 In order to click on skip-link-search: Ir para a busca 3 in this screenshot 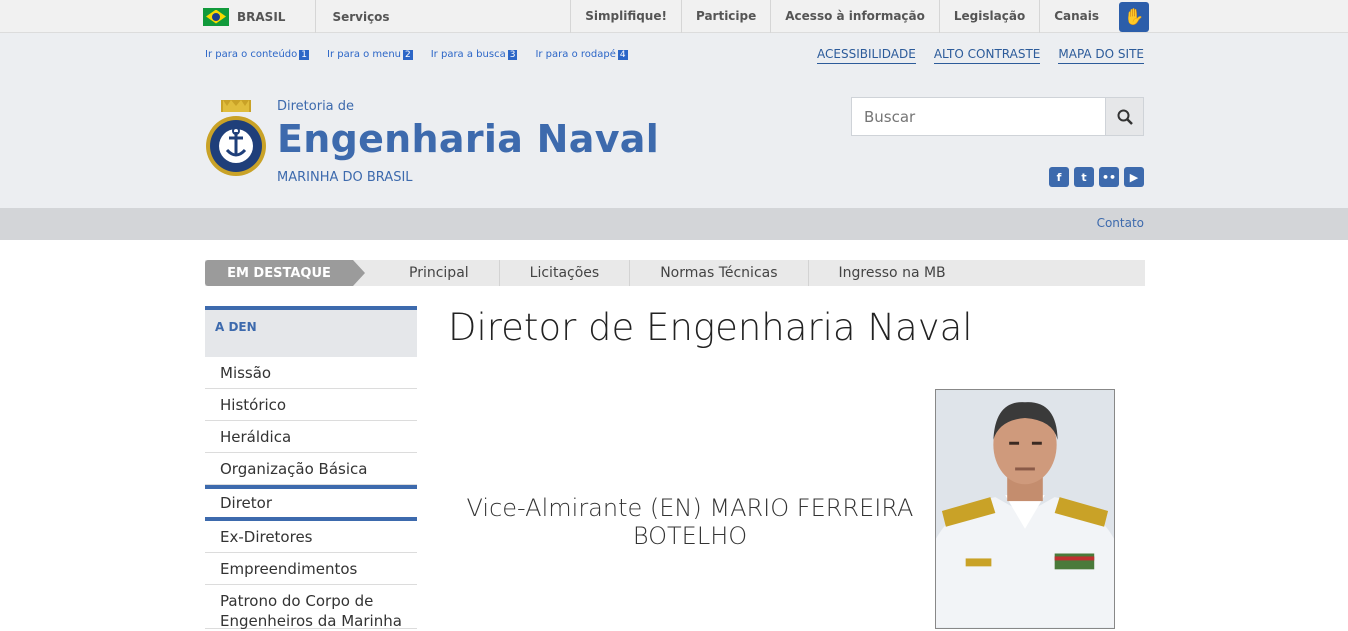, I will do `click(474, 54)`.